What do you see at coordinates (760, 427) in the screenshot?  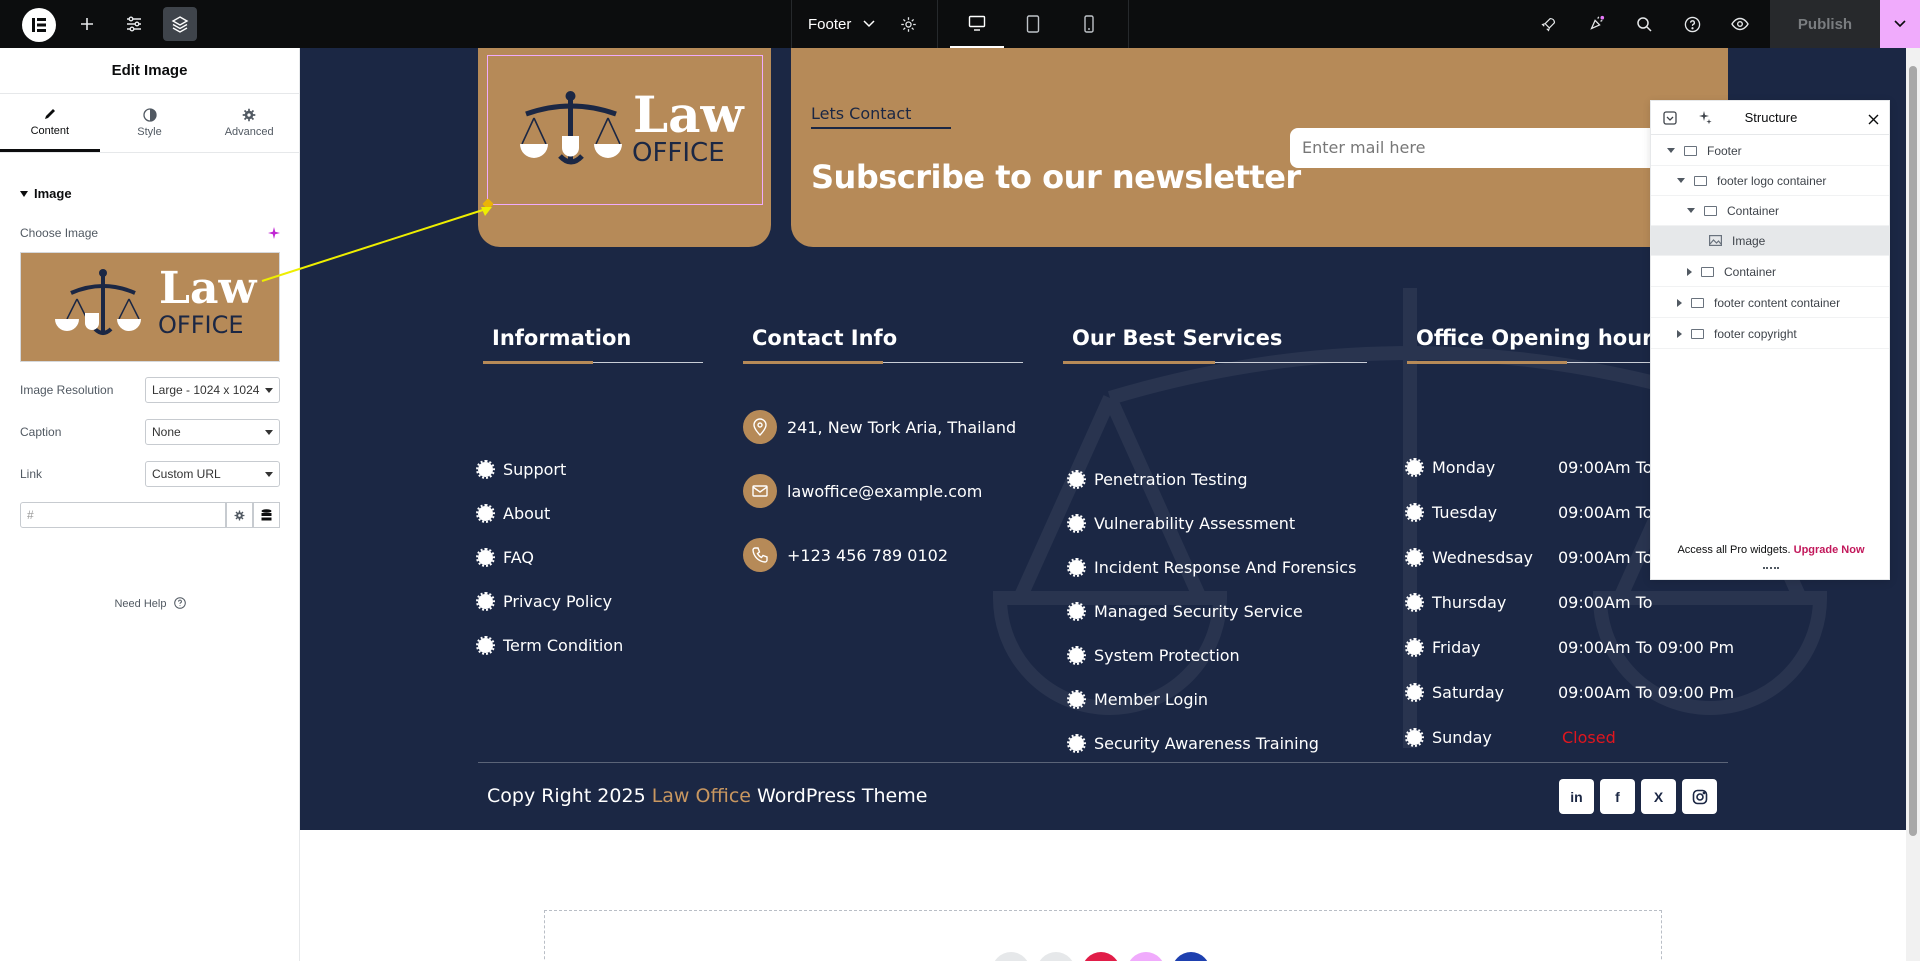 I see `map-pin-icon` at bounding box center [760, 427].